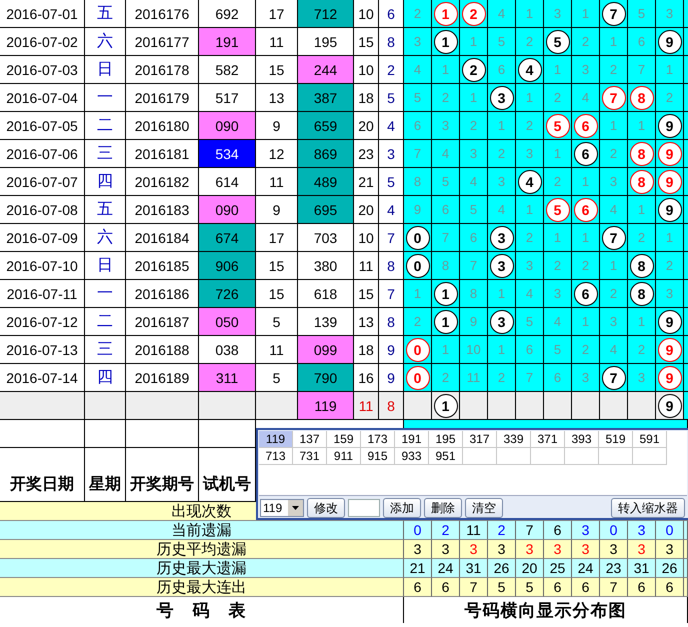 The height and width of the screenshot is (627, 688). Describe the element at coordinates (326, 14) in the screenshot. I see `table-cell: 712` at that location.